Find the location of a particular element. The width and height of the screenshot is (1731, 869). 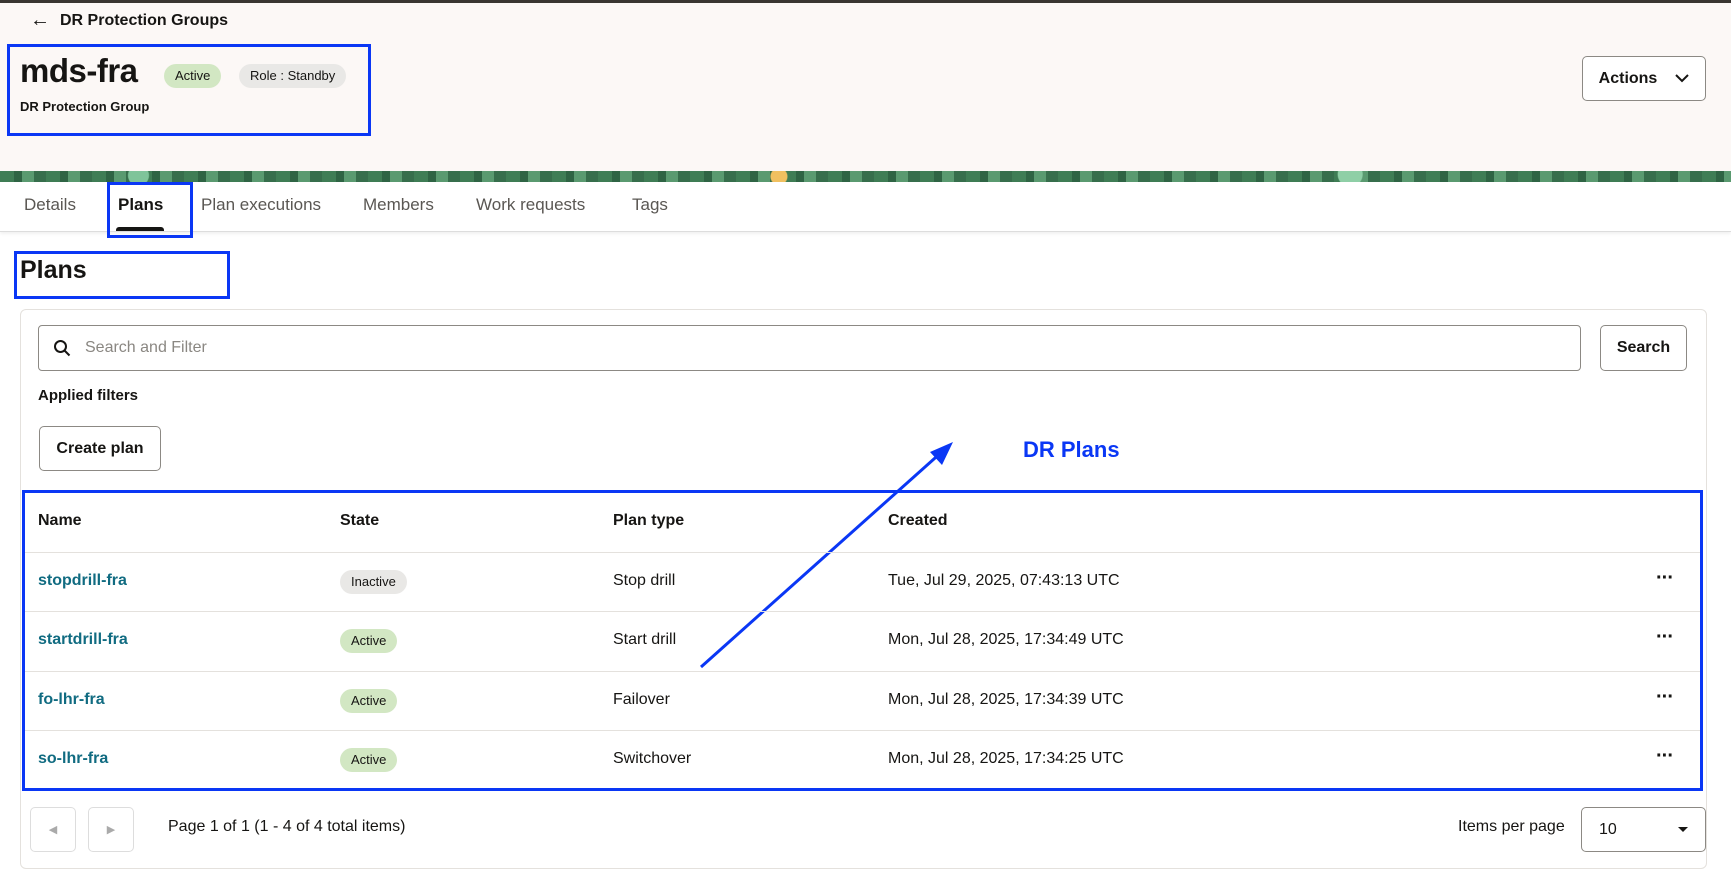

caret-left-icon: ◀ is located at coordinates (53, 830).